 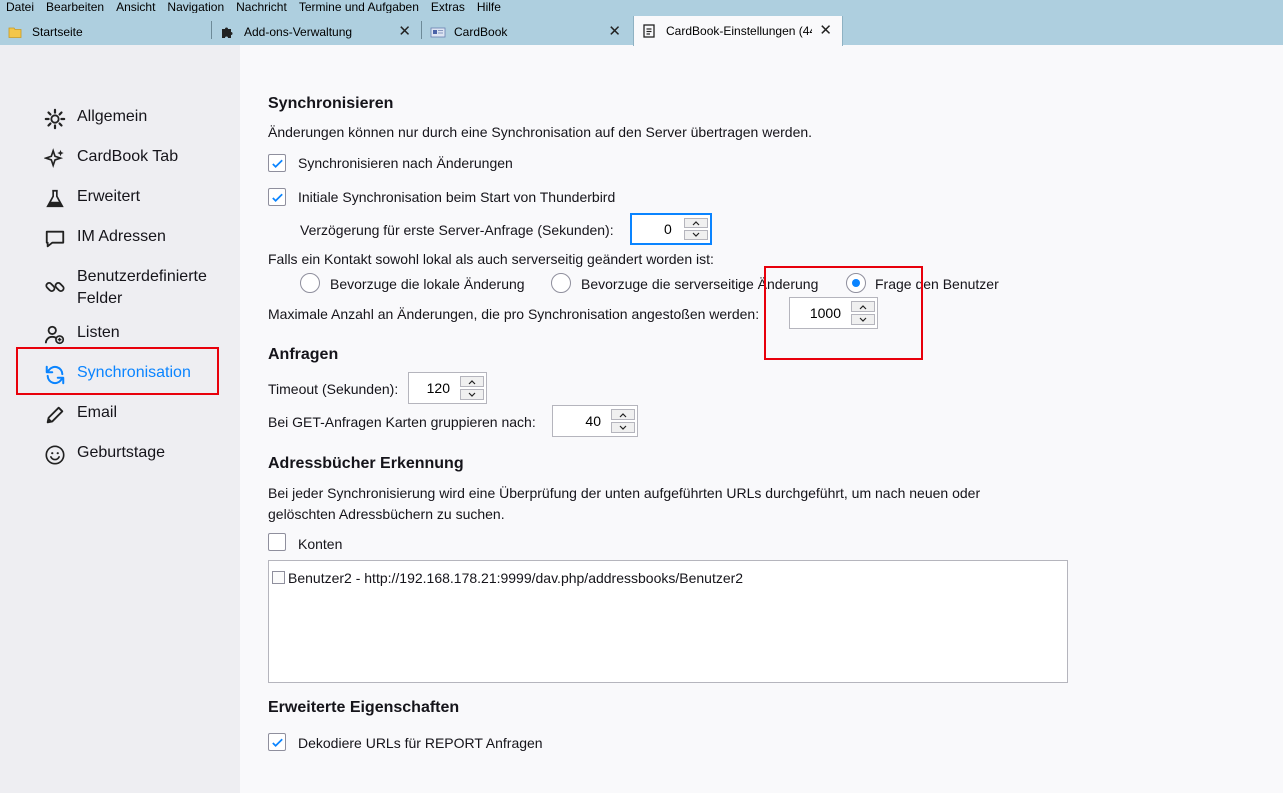 What do you see at coordinates (55, 199) in the screenshot?
I see `flask-icon` at bounding box center [55, 199].